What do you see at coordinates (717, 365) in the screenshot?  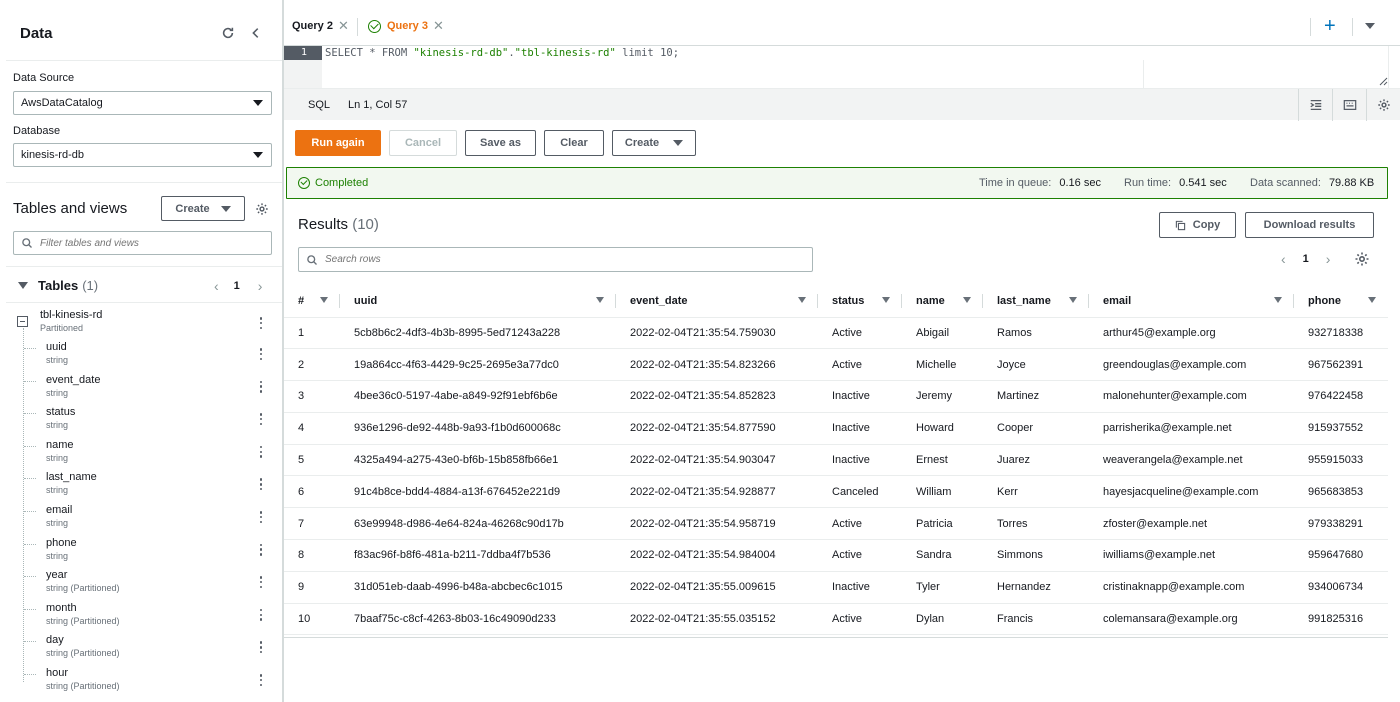 I see `table-cell: 2022-02-04T21:35:54.823266` at bounding box center [717, 365].